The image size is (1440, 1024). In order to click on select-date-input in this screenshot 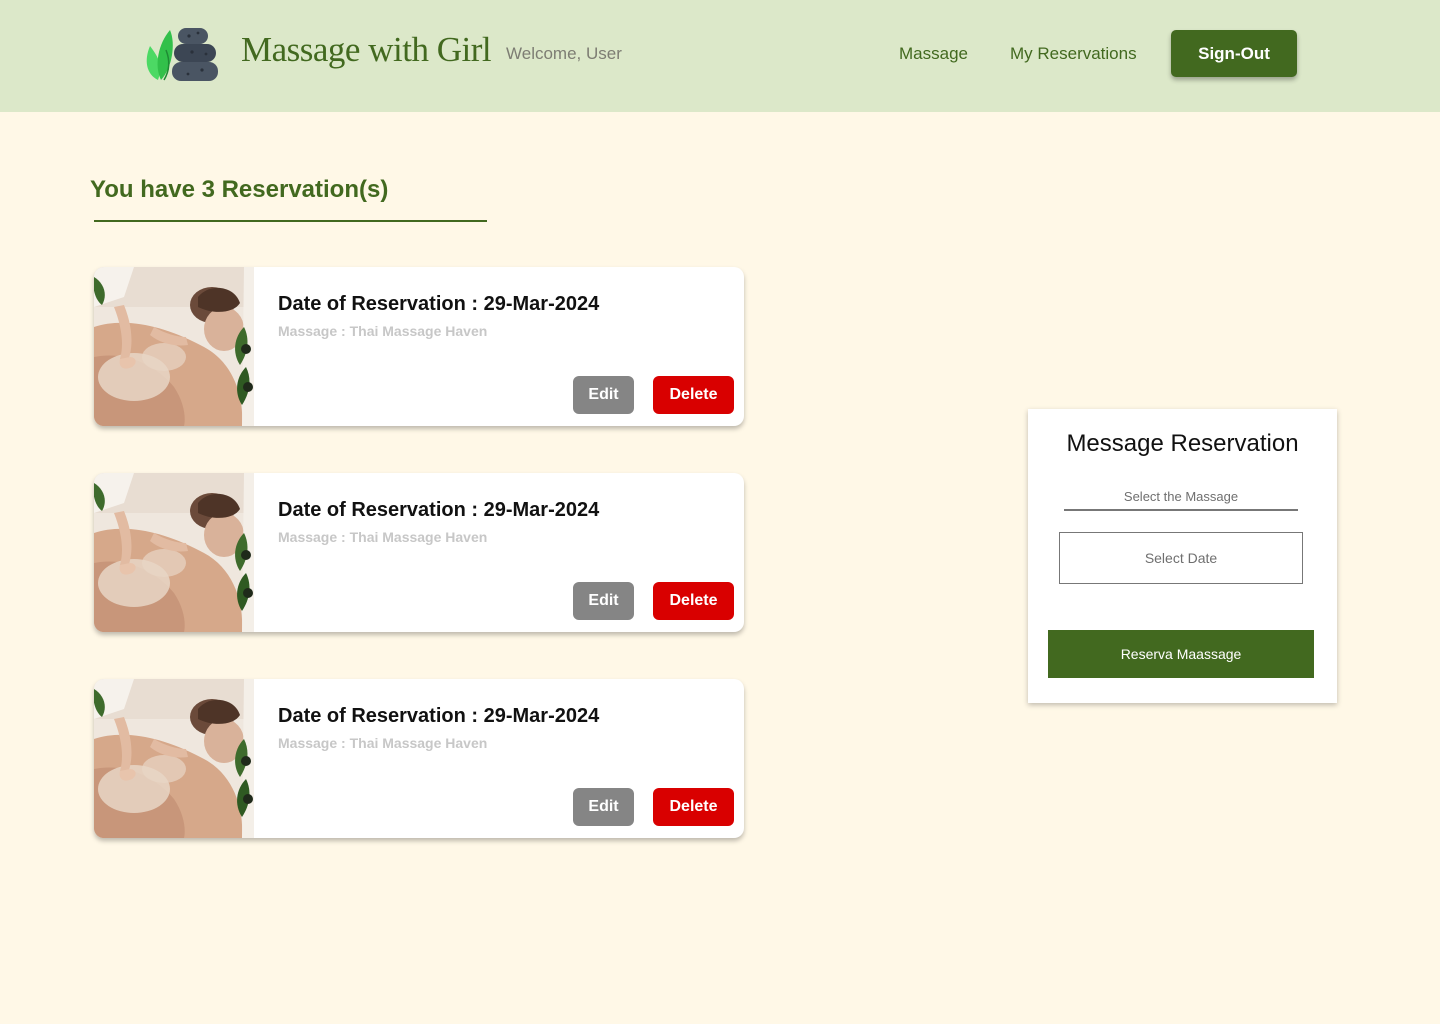, I will do `click(1181, 558)`.